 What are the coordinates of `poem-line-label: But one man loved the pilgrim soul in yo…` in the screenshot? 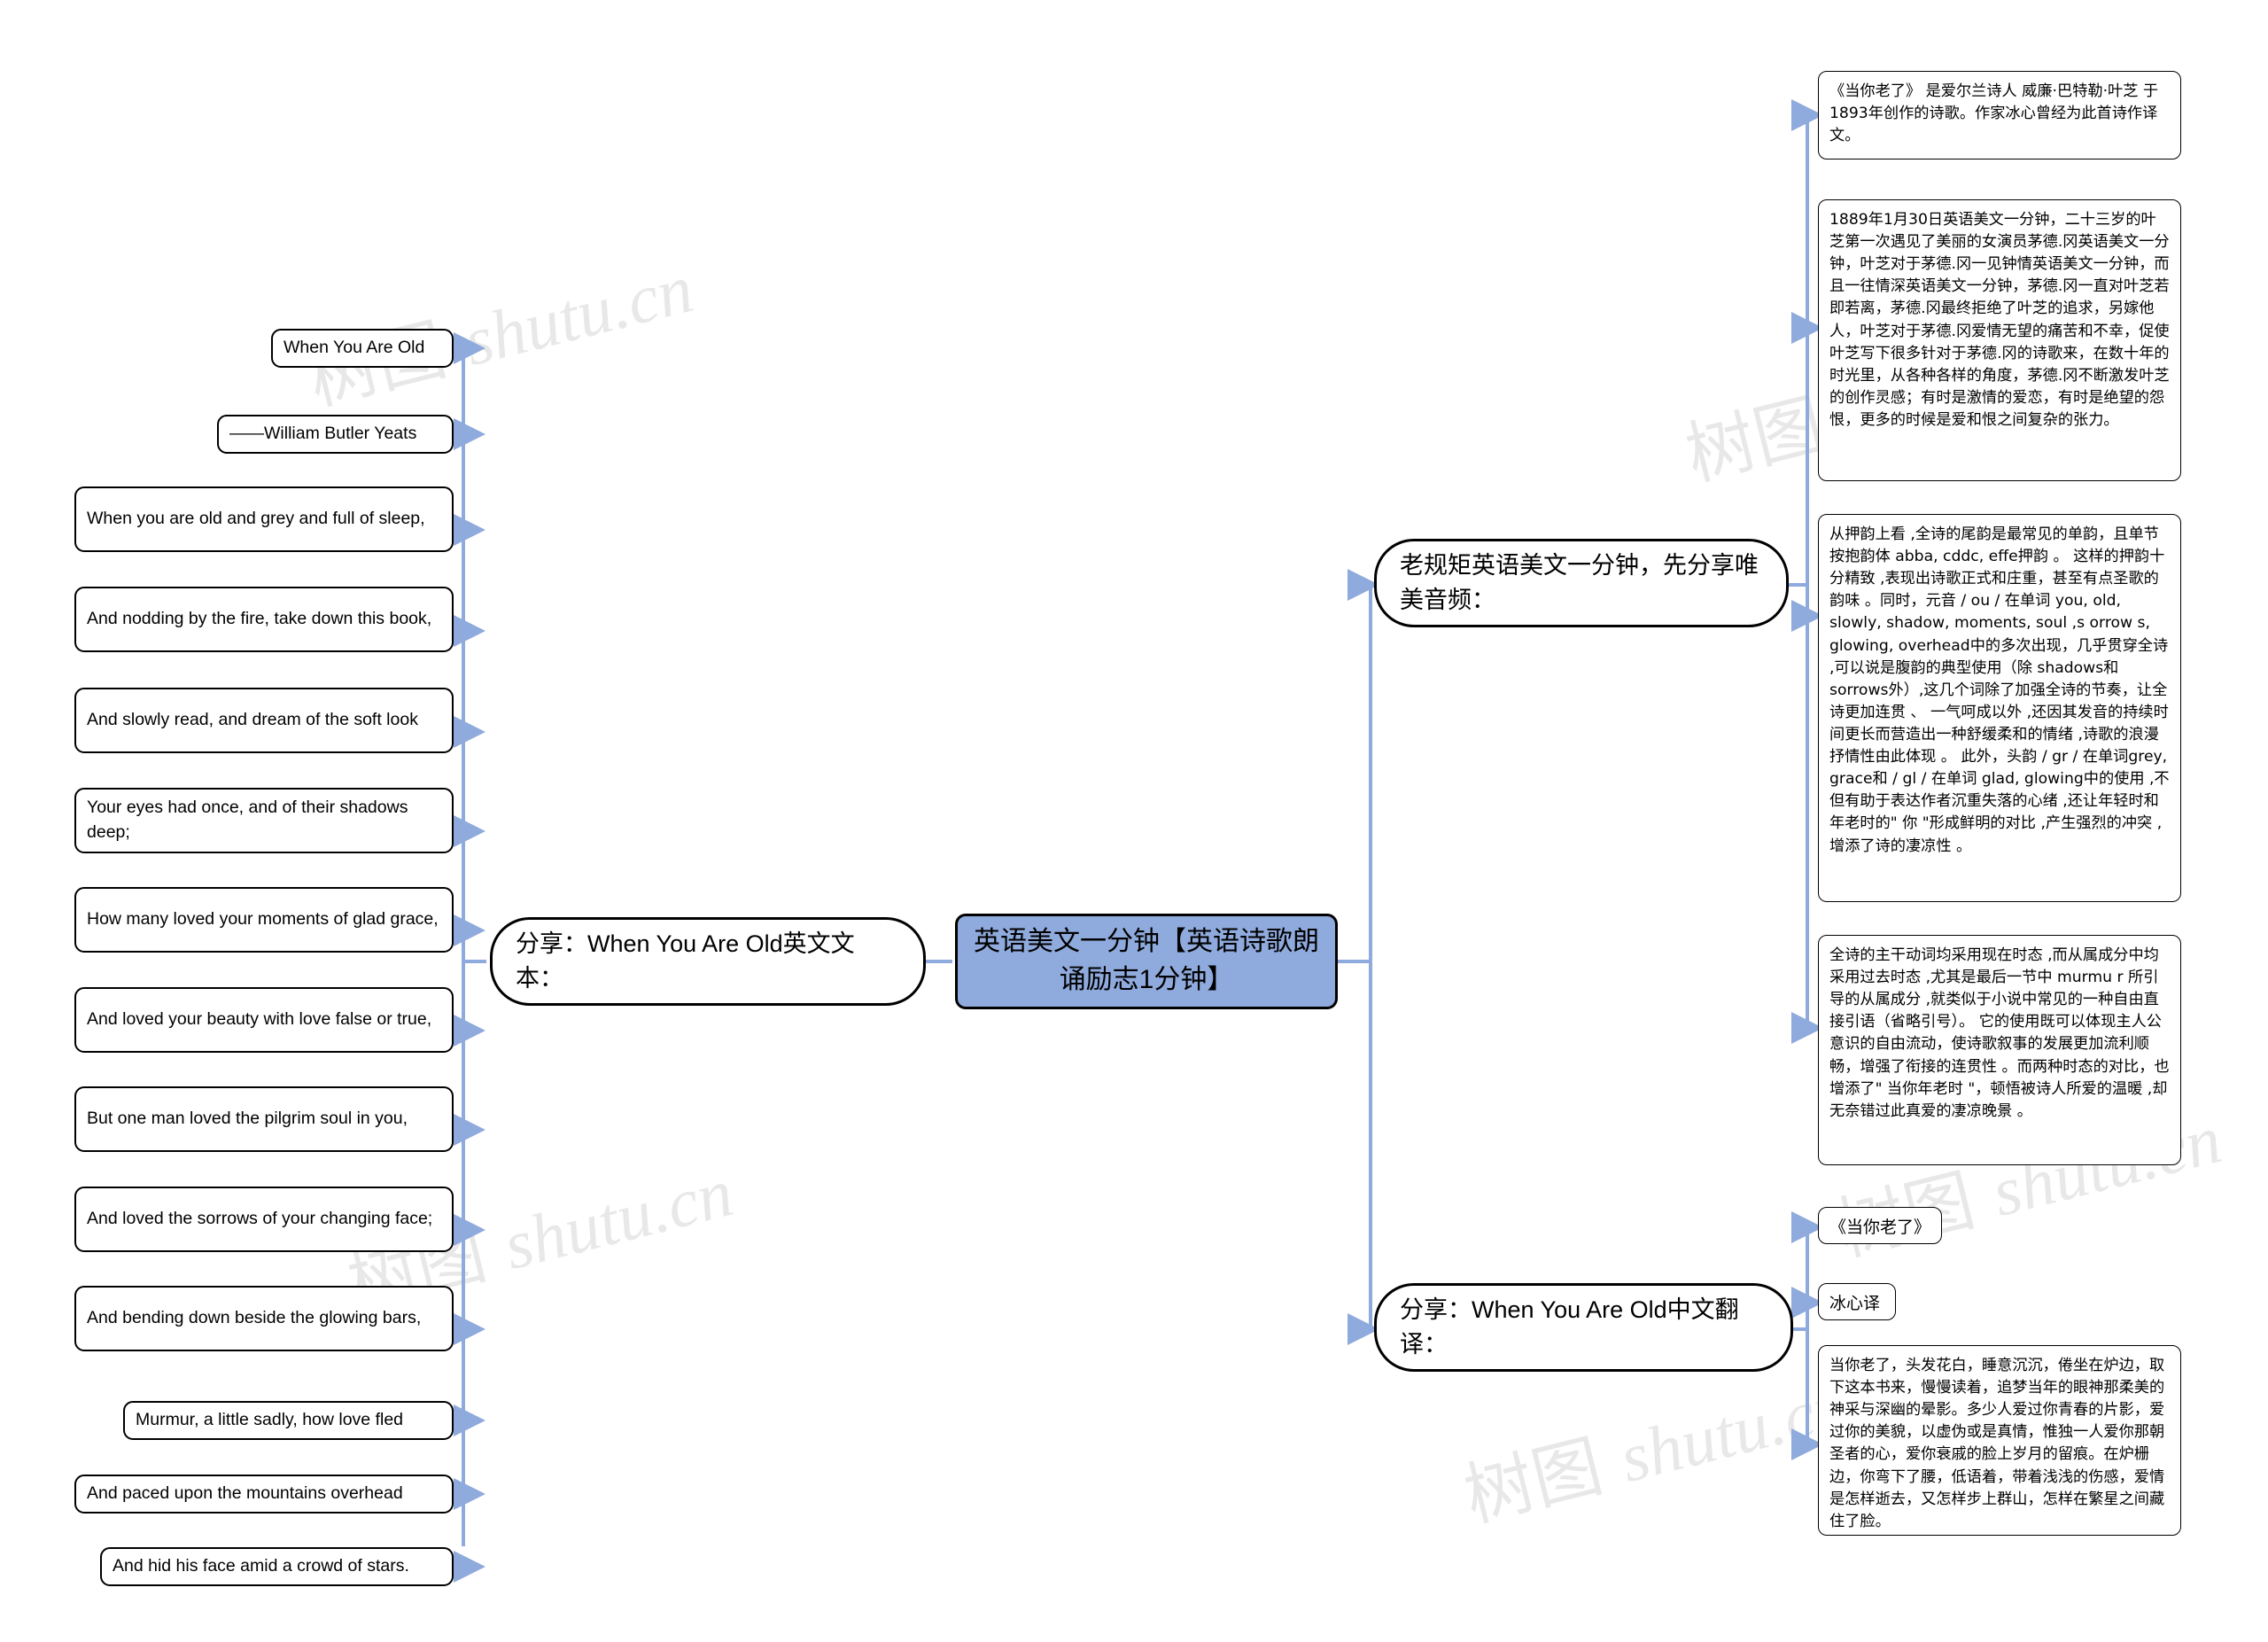 It's located at (247, 1119).